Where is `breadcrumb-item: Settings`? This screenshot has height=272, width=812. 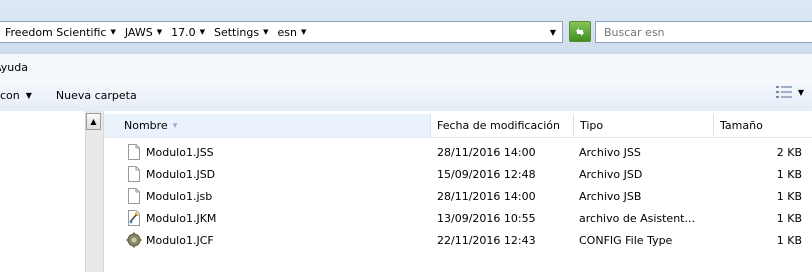
breadcrumb-item: Settings is located at coordinates (234, 32).